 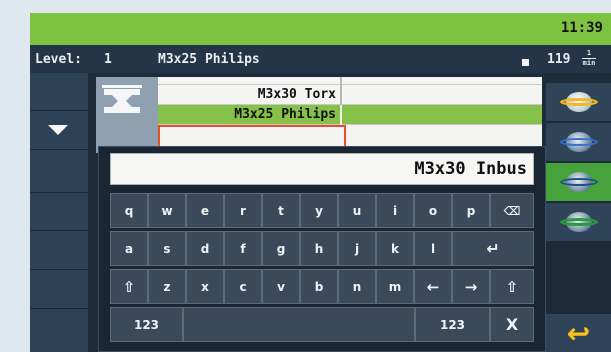 What do you see at coordinates (243, 286) in the screenshot?
I see `key-c: c` at bounding box center [243, 286].